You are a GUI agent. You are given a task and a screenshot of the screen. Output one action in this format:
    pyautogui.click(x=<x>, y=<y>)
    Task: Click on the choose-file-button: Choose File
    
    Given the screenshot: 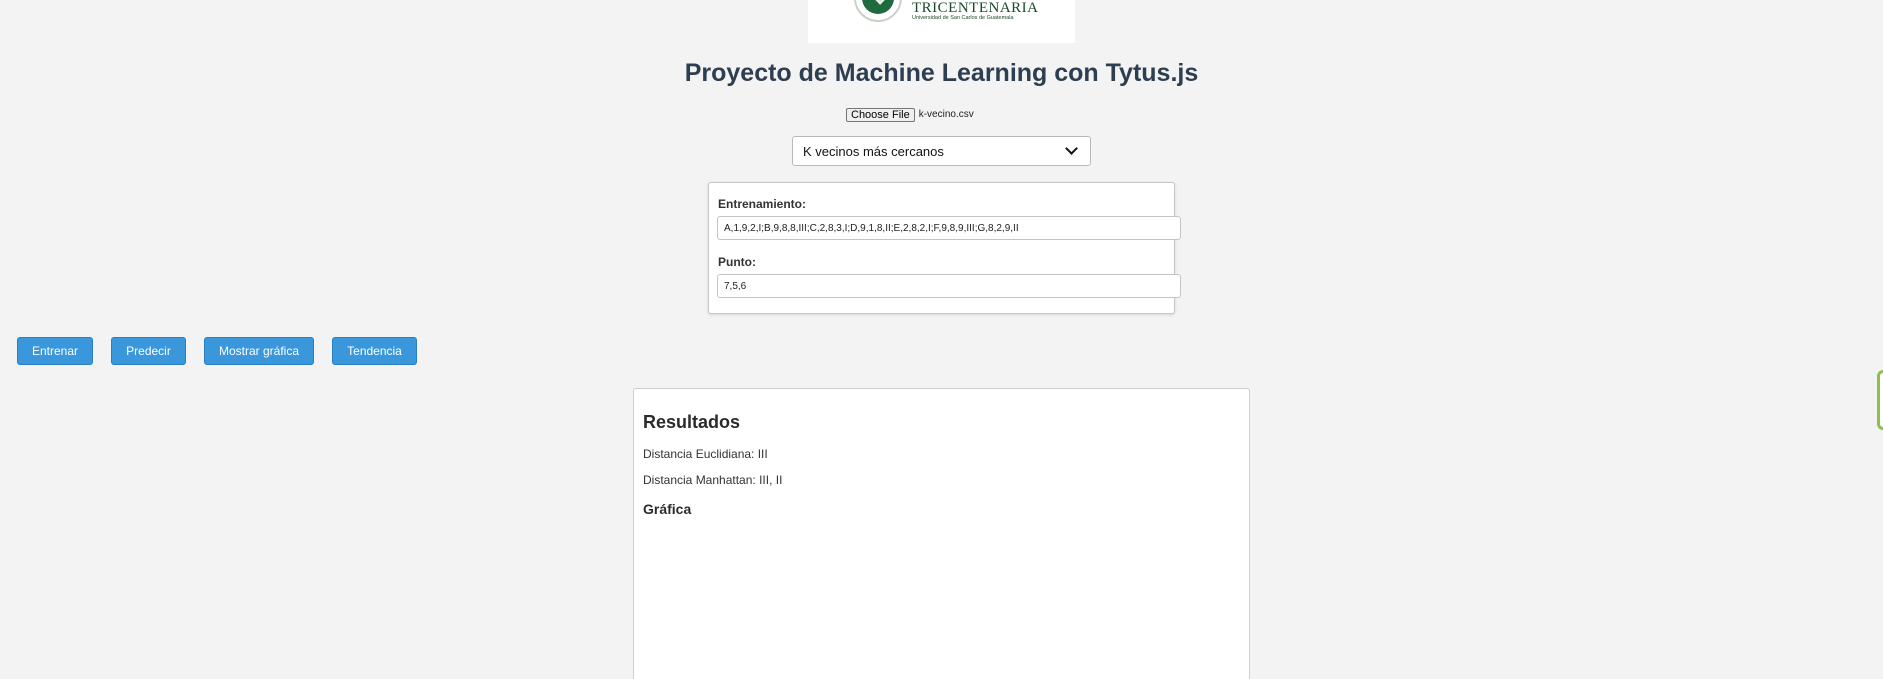 What is the action you would take?
    pyautogui.click(x=880, y=114)
    